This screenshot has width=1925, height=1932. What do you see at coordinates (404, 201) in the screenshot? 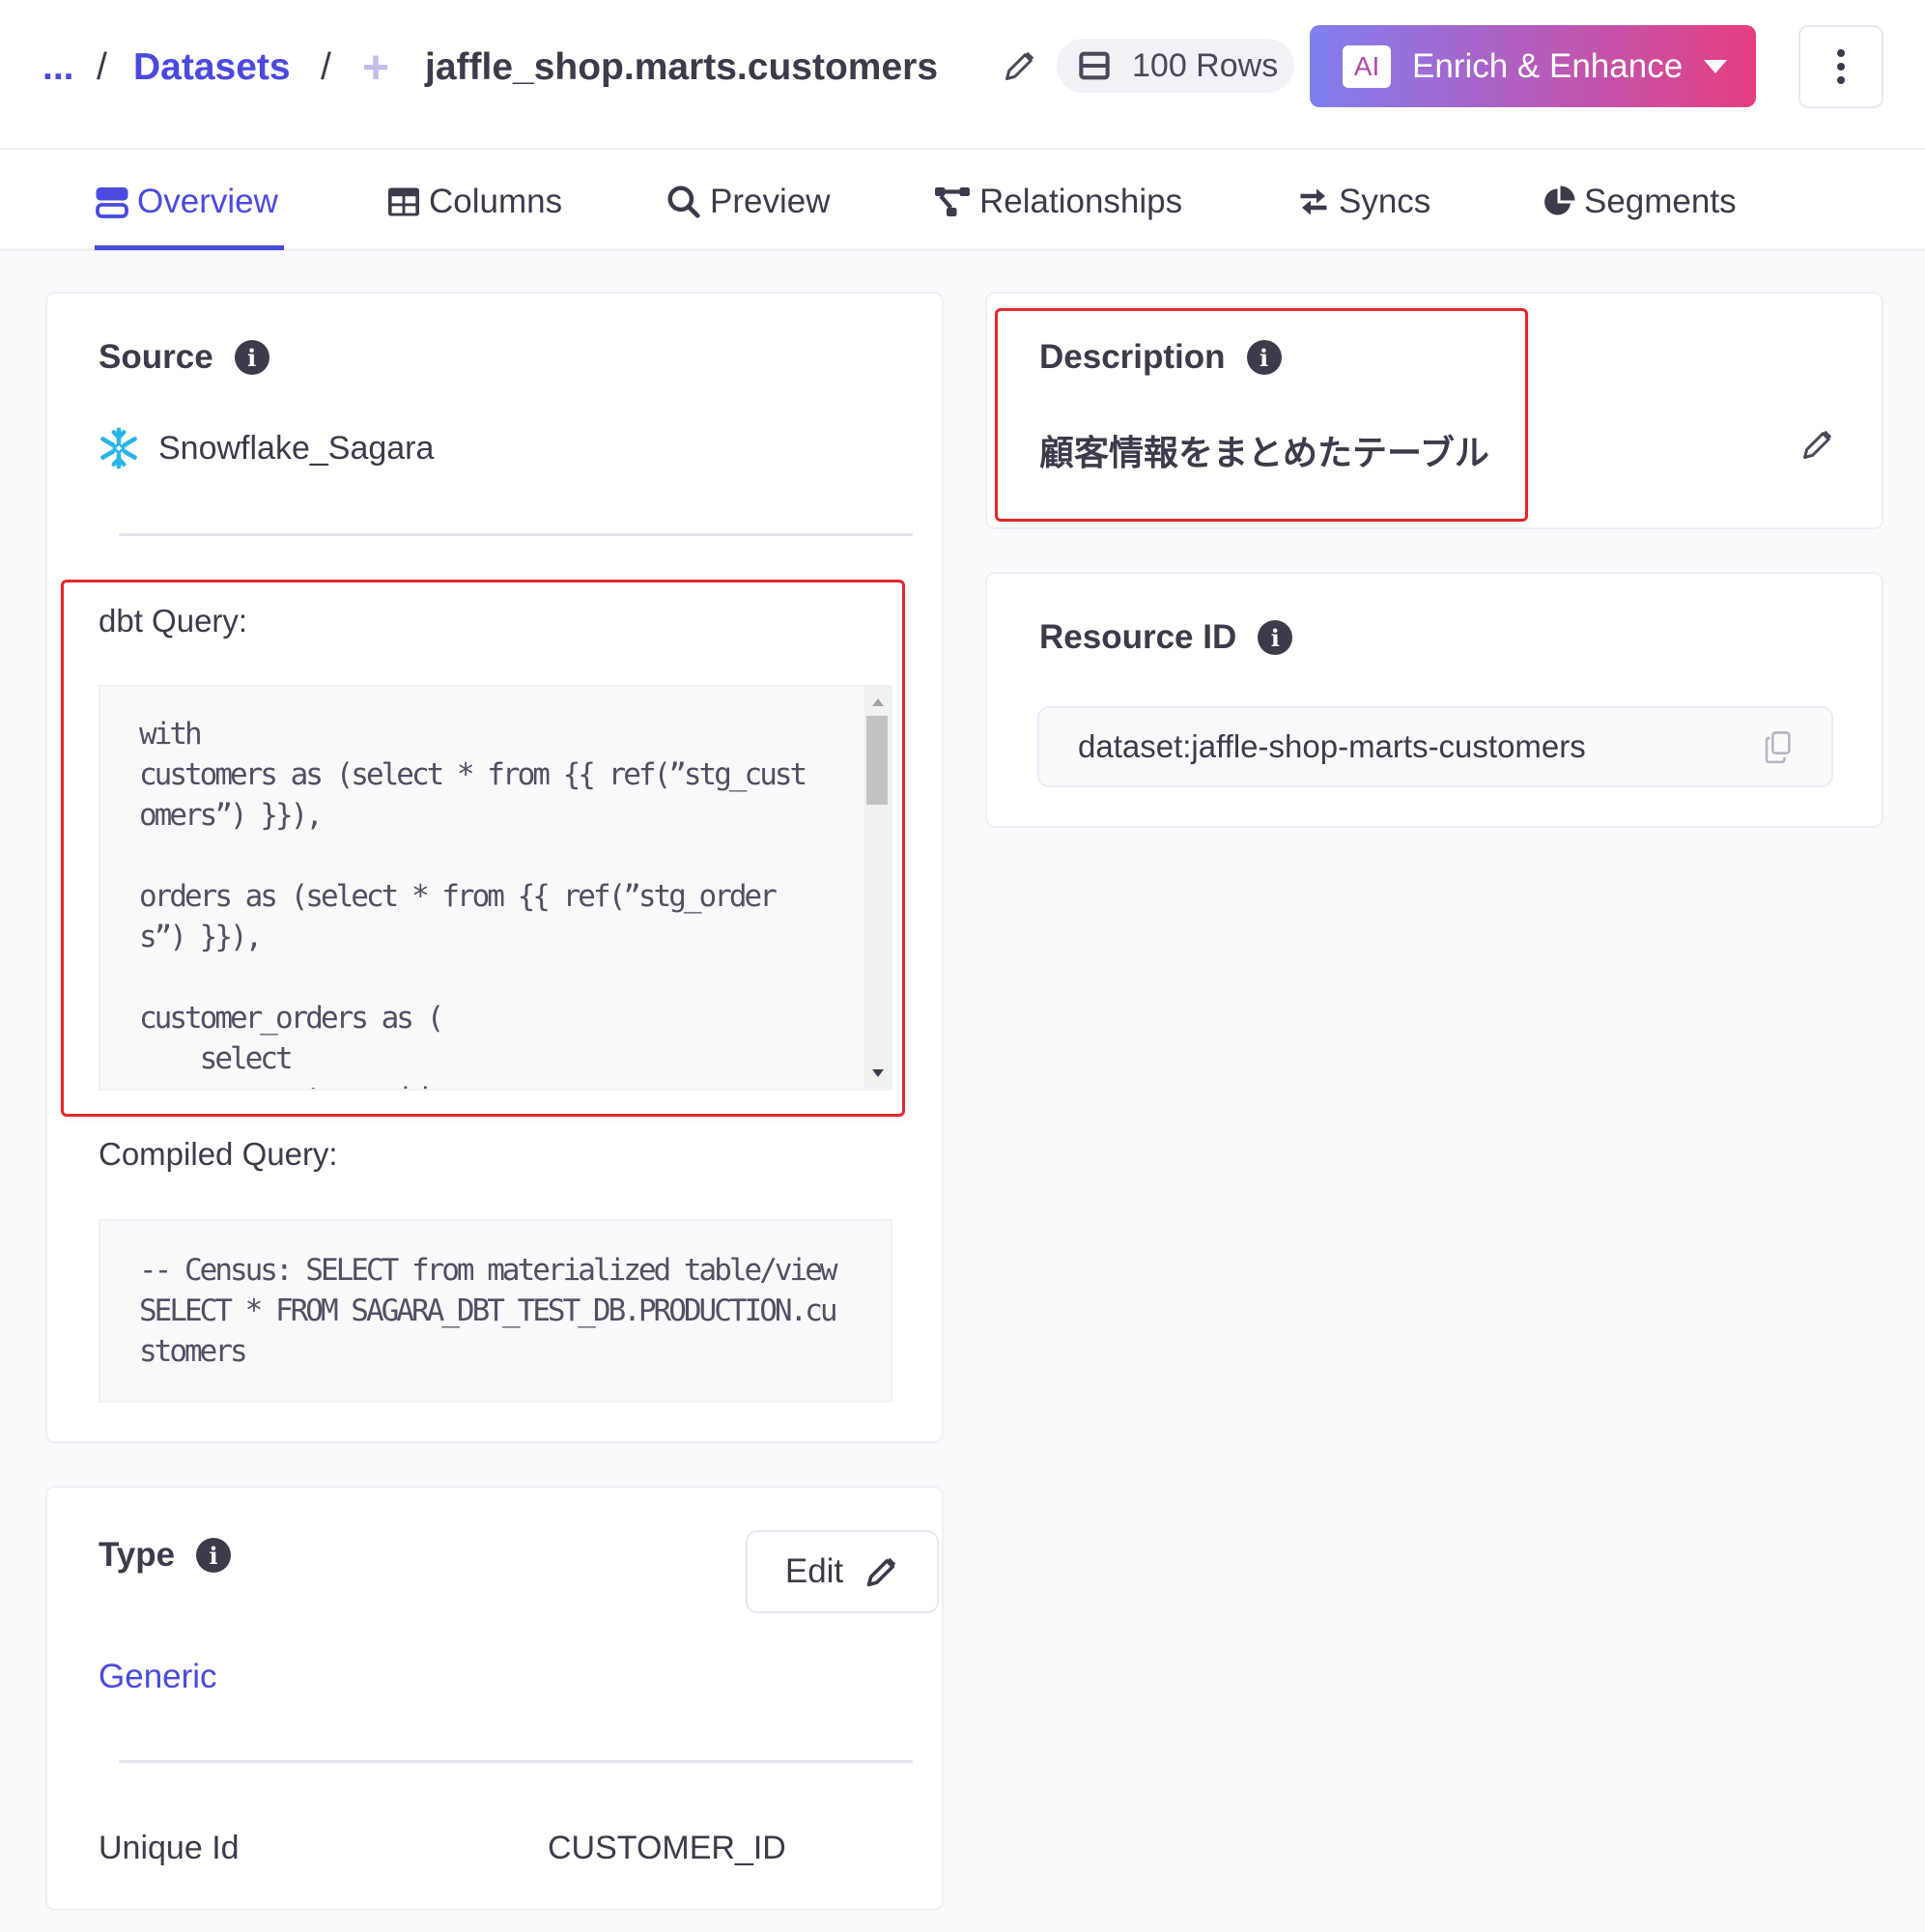
I see `table-icon` at bounding box center [404, 201].